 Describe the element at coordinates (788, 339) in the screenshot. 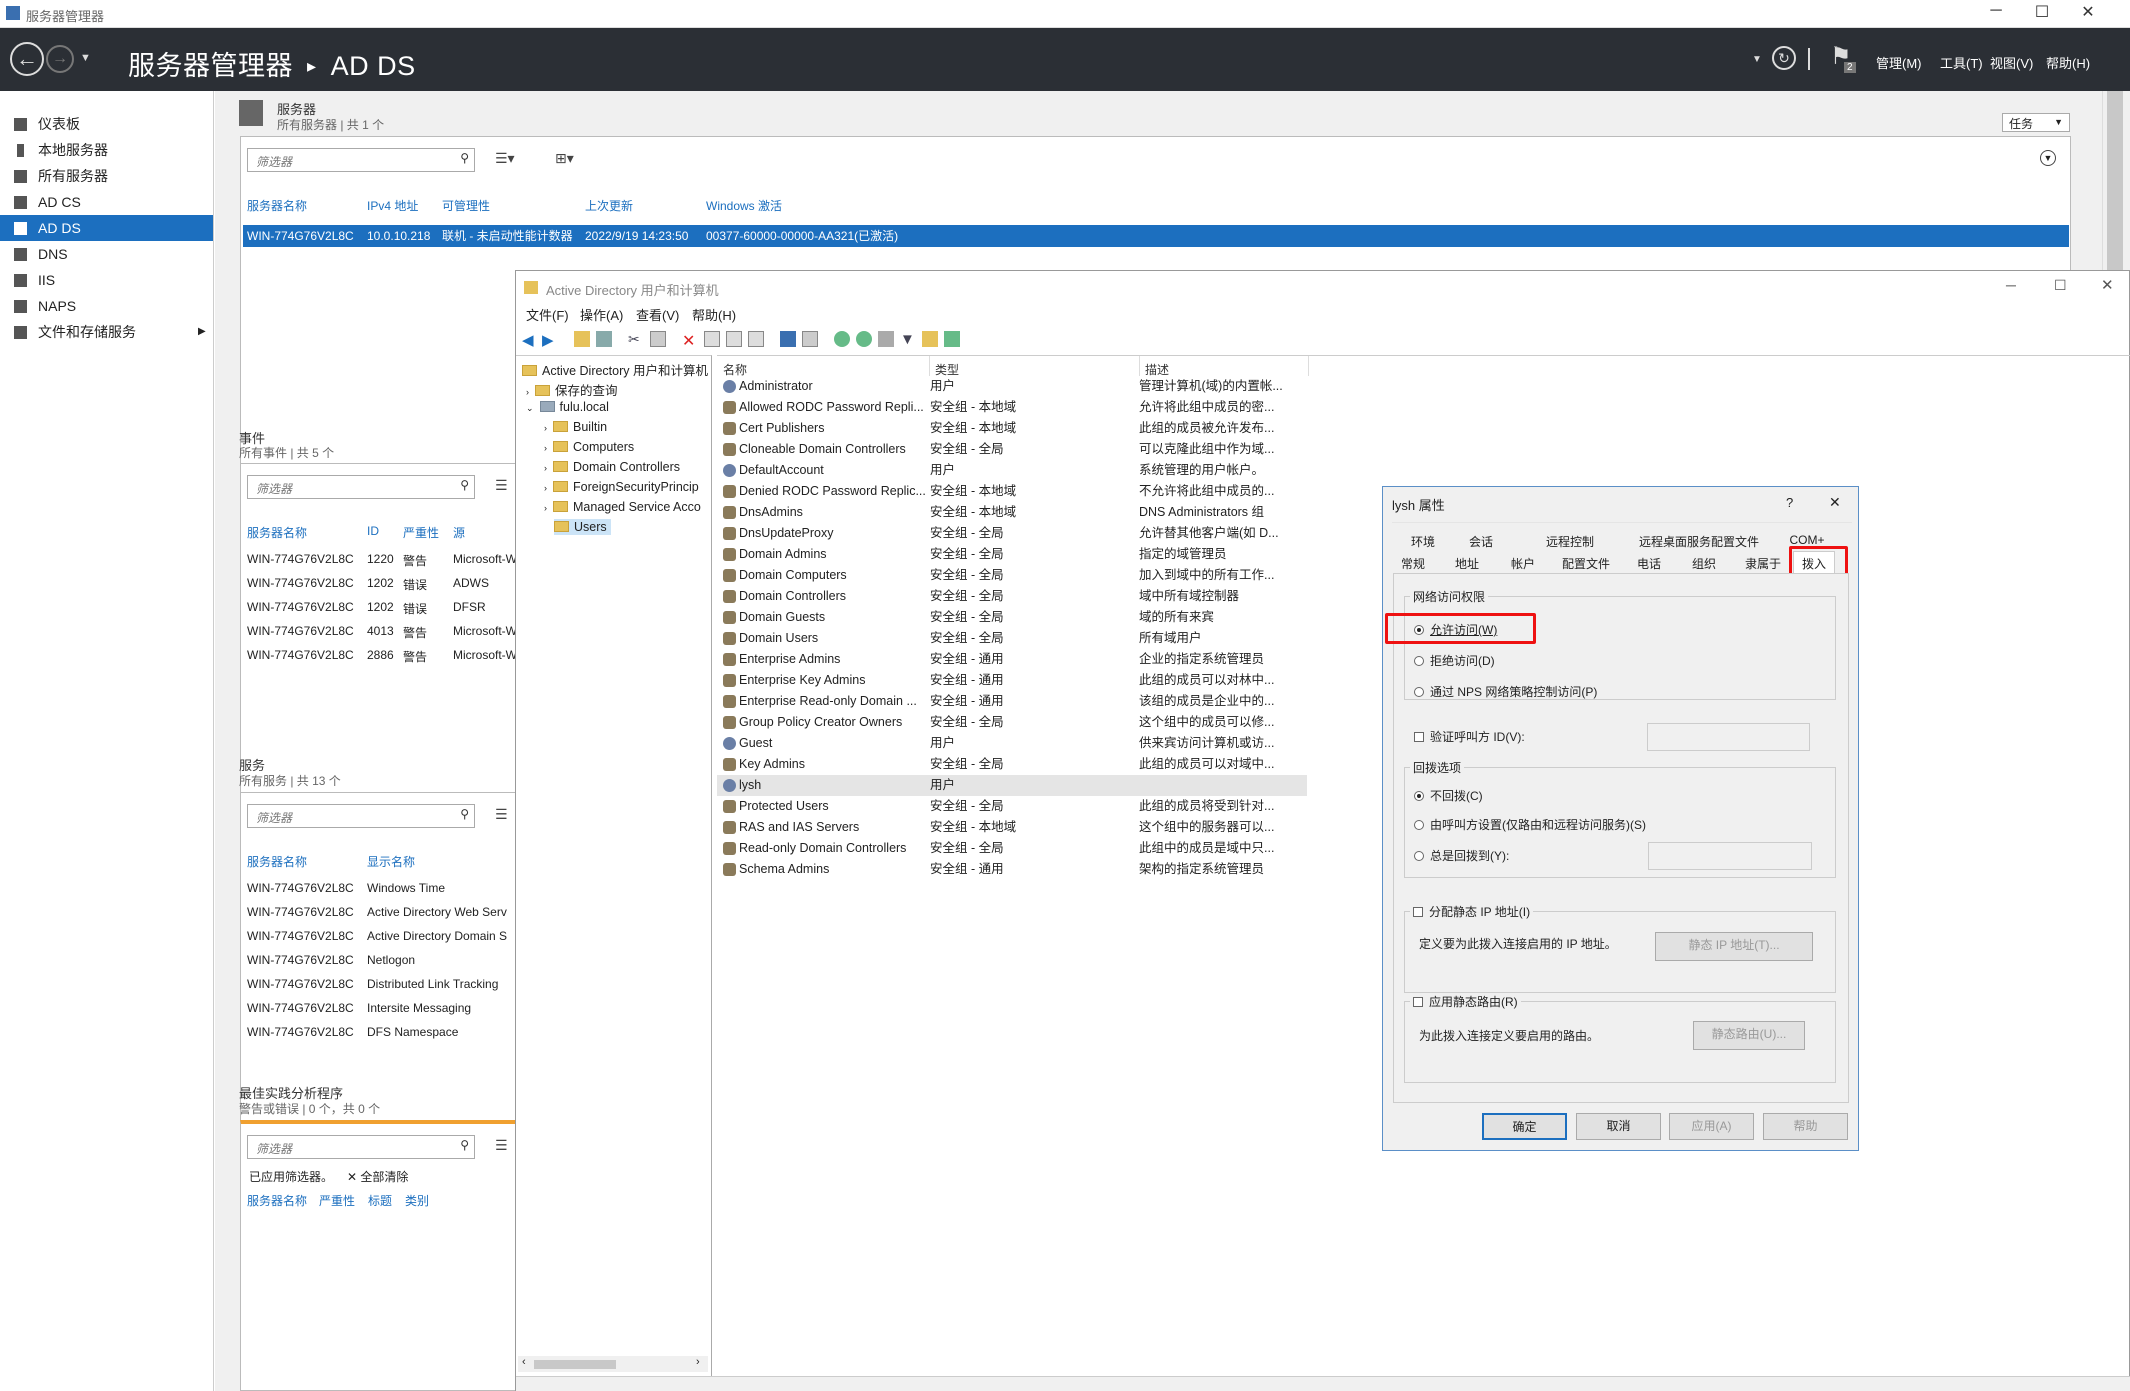

I see `help-icon` at that location.